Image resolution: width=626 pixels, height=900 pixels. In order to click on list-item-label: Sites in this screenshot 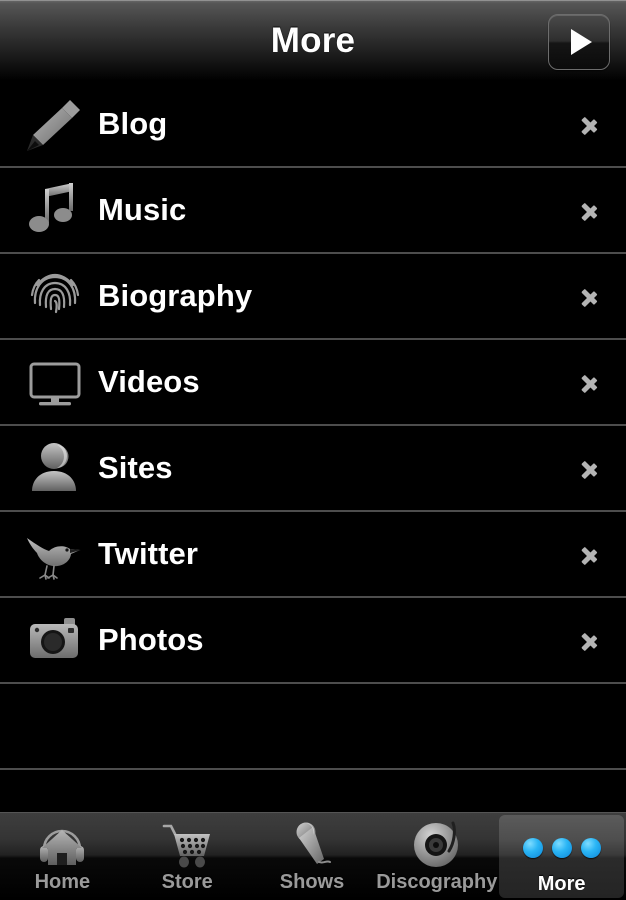, I will do `click(135, 467)`.